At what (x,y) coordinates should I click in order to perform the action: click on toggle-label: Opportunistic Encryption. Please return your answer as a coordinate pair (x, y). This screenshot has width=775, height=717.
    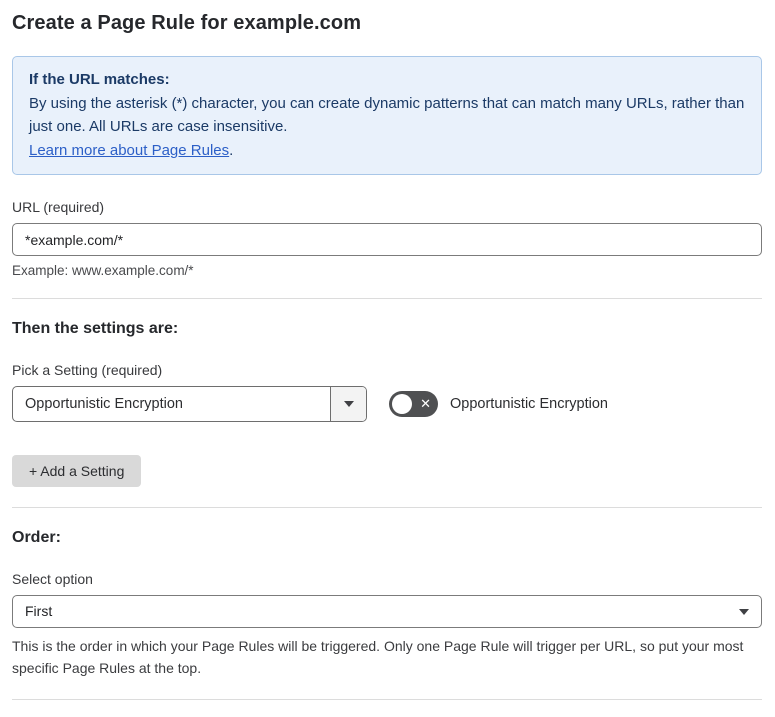
    Looking at the image, I should click on (529, 404).